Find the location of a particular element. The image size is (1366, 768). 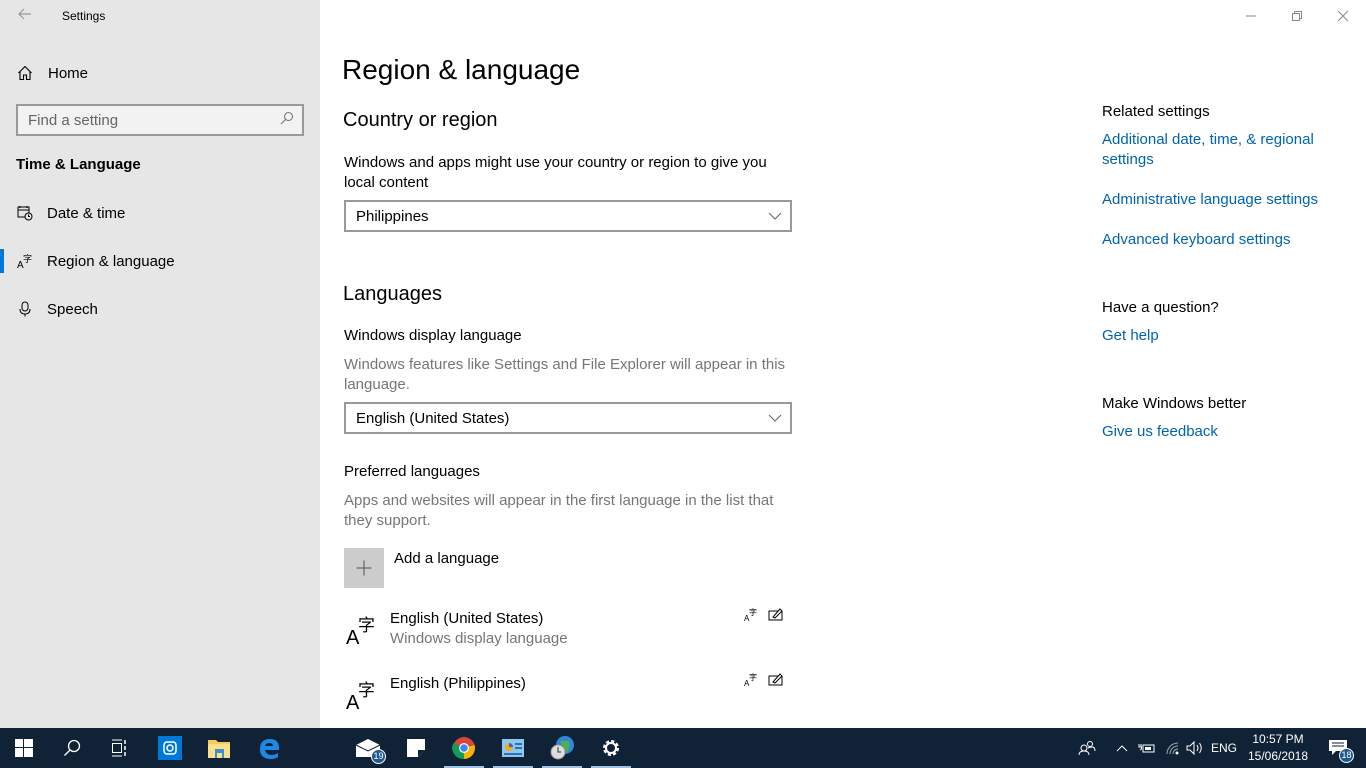

sidebar-item-date-time: Date & time is located at coordinates (160, 213).